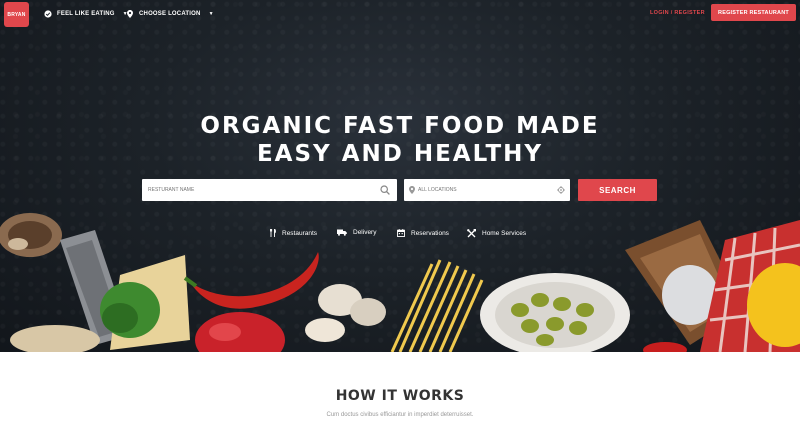 The height and width of the screenshot is (423, 800). I want to click on login-register-link: LOGIN / REGISTER, so click(677, 13).